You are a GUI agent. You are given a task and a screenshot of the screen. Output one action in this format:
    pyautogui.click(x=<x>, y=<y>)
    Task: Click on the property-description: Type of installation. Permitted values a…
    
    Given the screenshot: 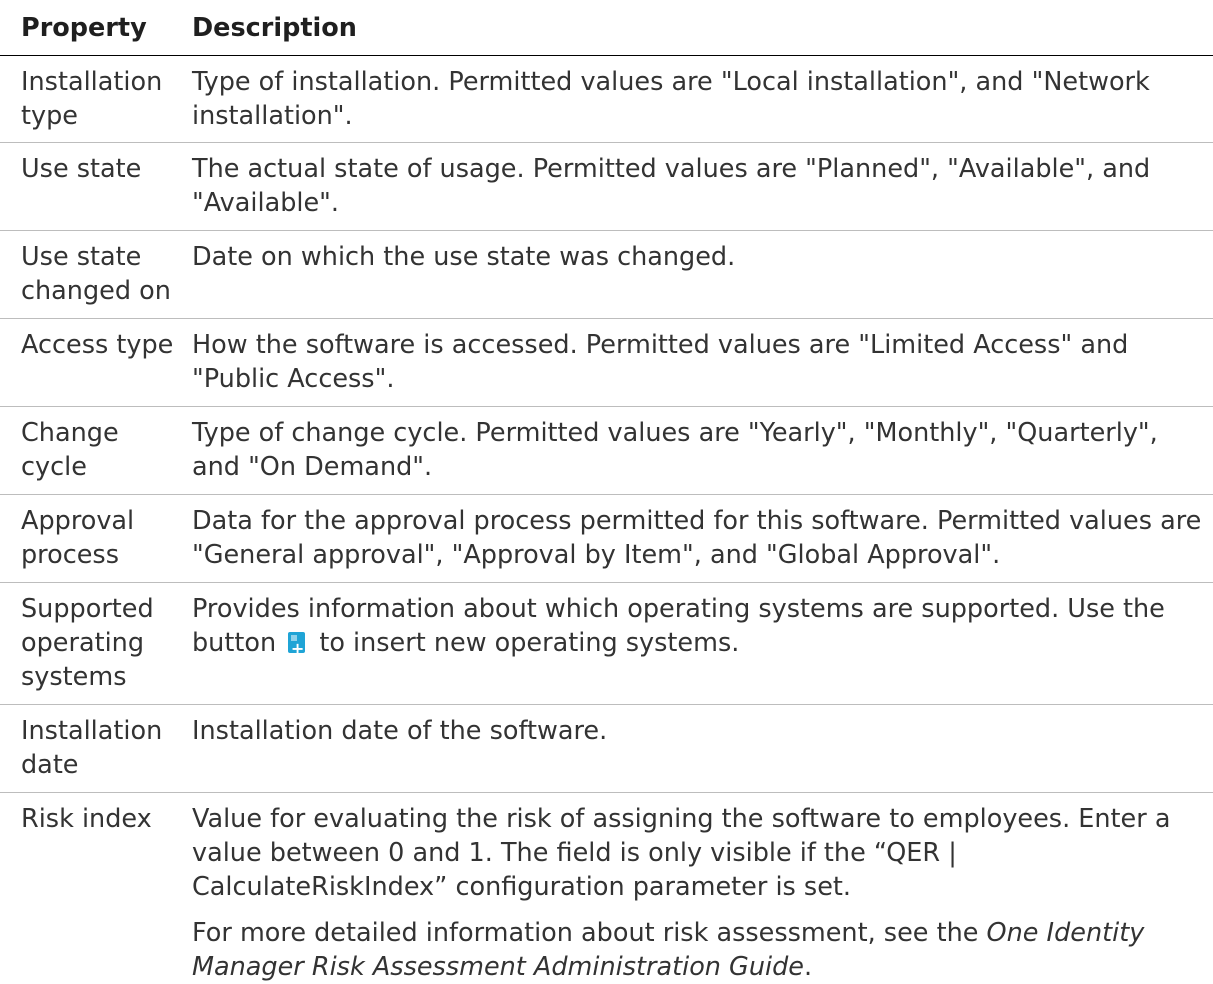 What is the action you would take?
    pyautogui.click(x=671, y=99)
    